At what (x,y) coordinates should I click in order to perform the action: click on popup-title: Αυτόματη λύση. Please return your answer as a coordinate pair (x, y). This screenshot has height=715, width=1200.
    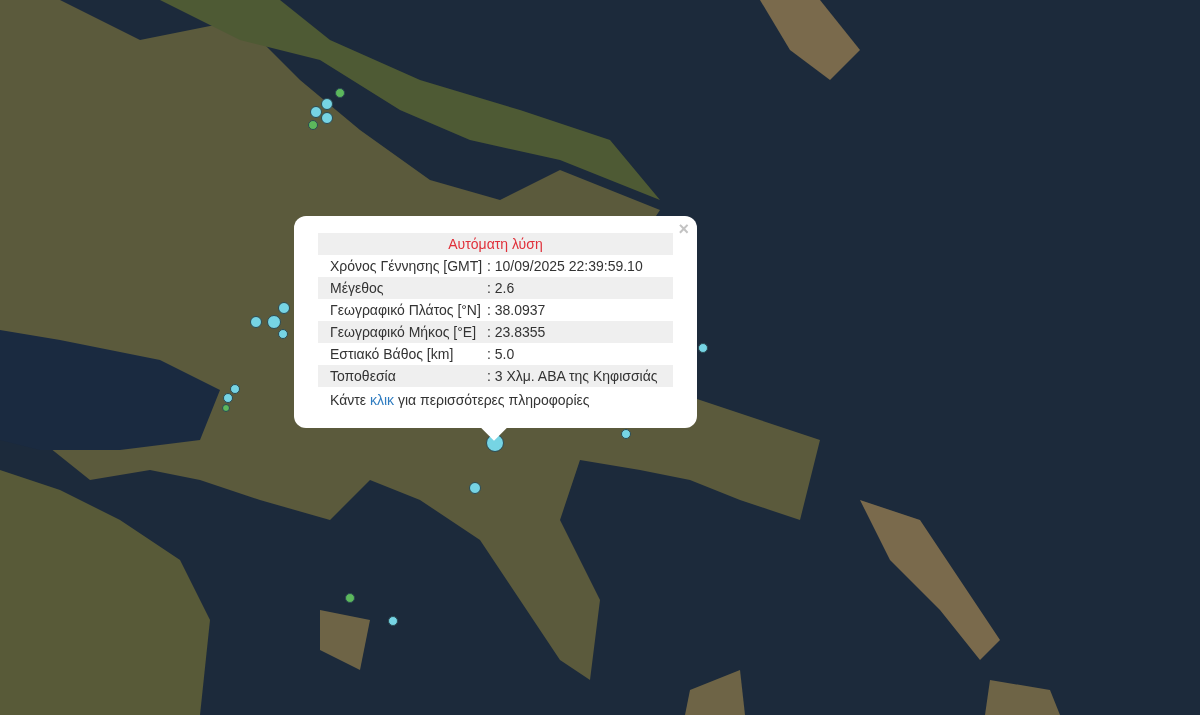
    Looking at the image, I should click on (495, 244).